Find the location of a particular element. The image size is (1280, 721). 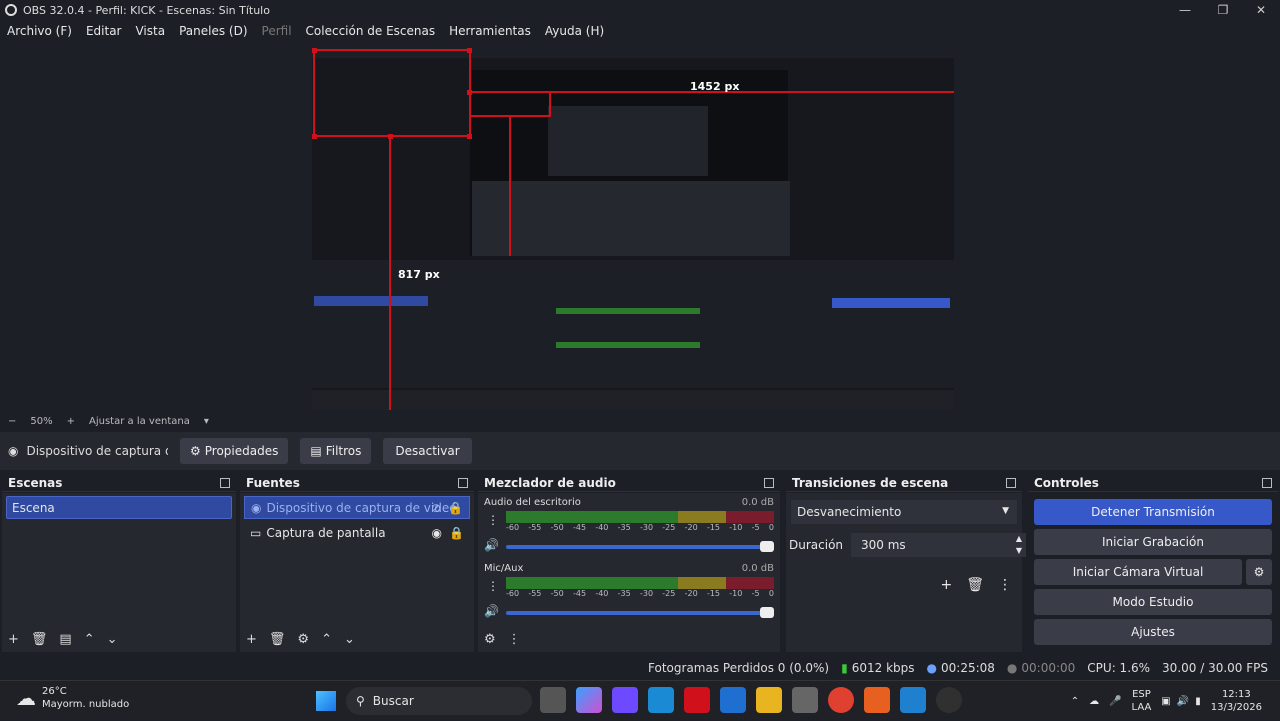

filters-button: ▤ Filtros is located at coordinates (336, 451).